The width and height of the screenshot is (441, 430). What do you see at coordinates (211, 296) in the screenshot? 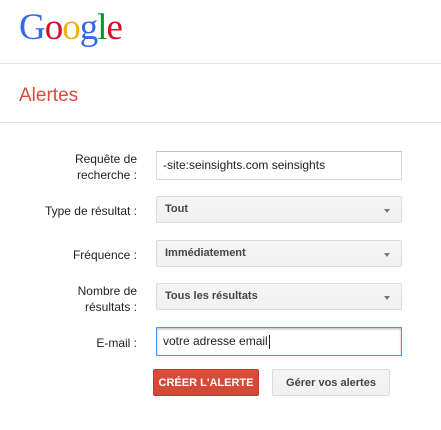
I see `count-value: Tous les résultats` at bounding box center [211, 296].